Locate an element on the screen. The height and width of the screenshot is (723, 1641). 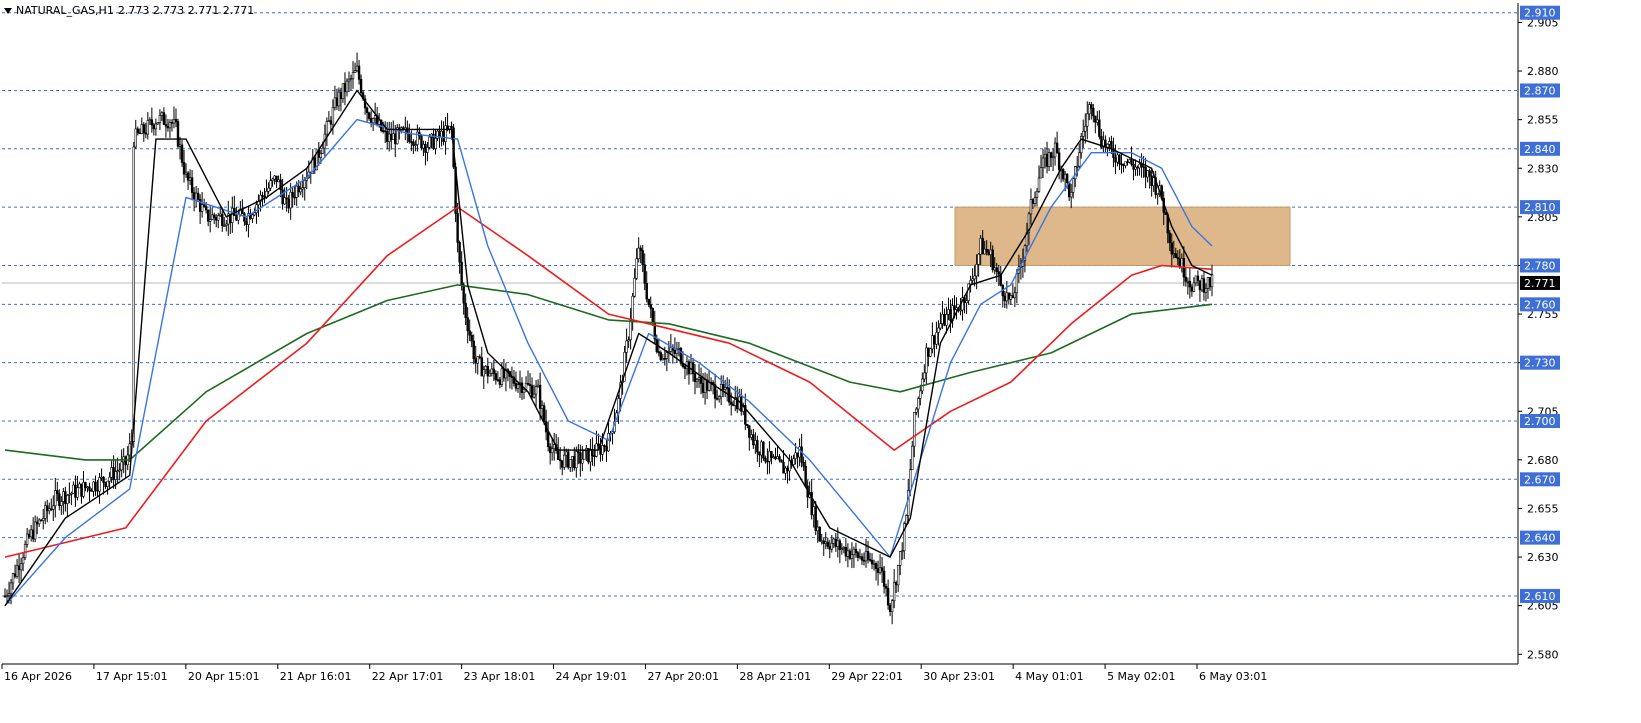
collapse-triangle-icon is located at coordinates (8, 10).